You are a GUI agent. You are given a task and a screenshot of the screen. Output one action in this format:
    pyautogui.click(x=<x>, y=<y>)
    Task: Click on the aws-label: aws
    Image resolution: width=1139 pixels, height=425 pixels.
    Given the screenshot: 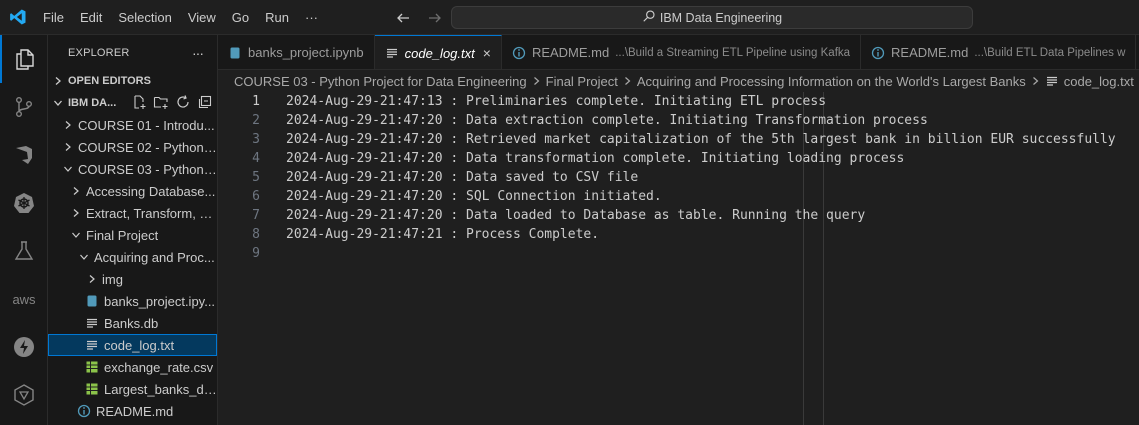 What is the action you would take?
    pyautogui.click(x=24, y=299)
    